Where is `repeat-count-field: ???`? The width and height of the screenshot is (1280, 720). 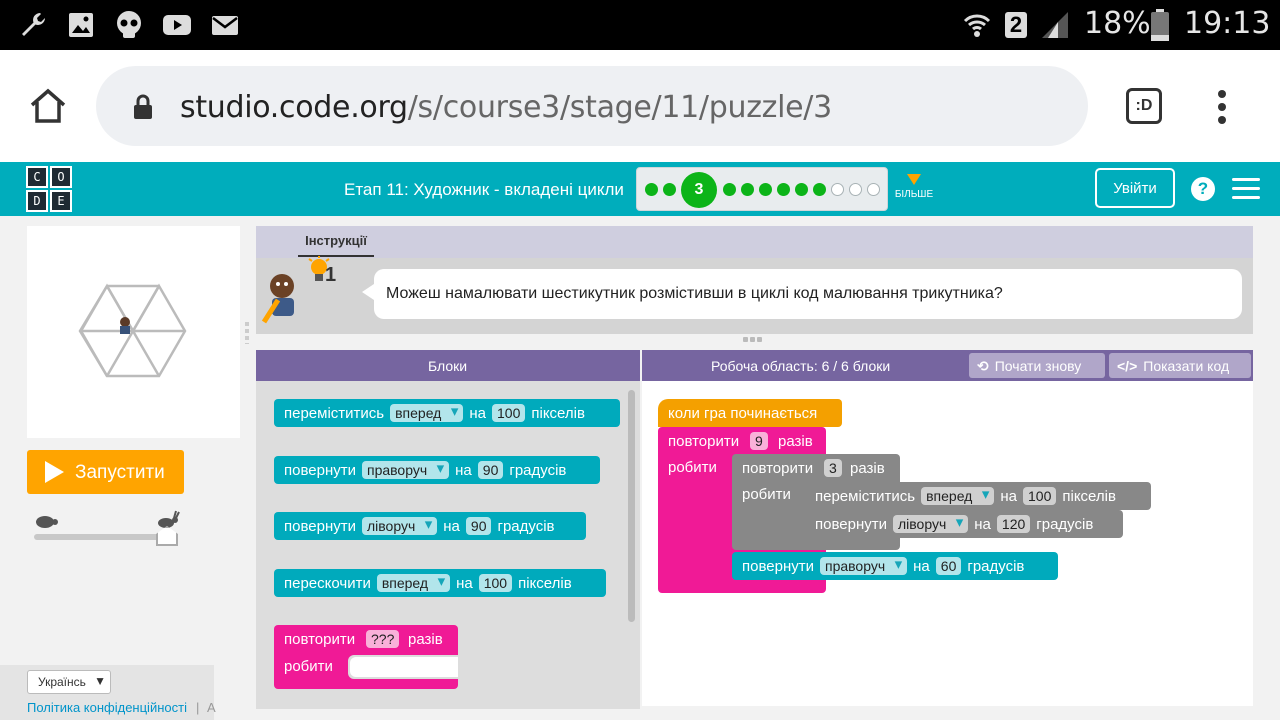 repeat-count-field: ??? is located at coordinates (383, 639).